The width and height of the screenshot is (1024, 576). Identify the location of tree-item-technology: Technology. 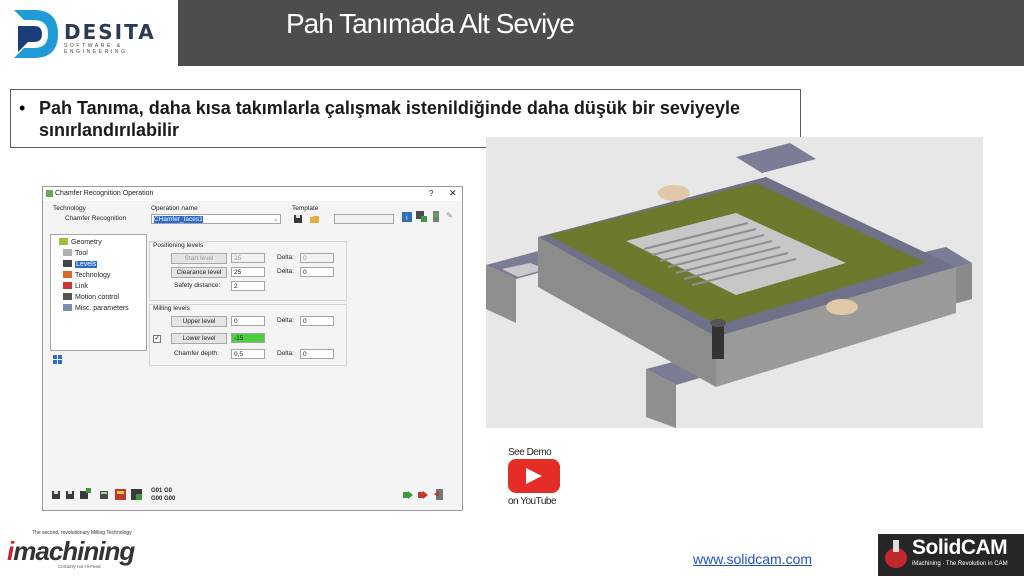
(86, 275).